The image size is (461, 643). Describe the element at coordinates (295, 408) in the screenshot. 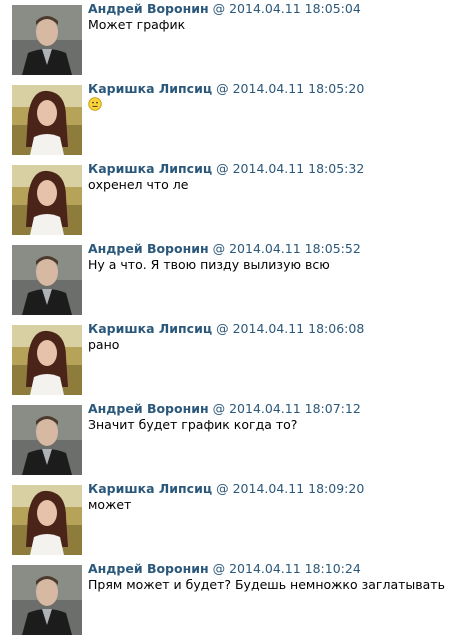

I see `timestamp: 2014.04.11 18:07:12` at that location.